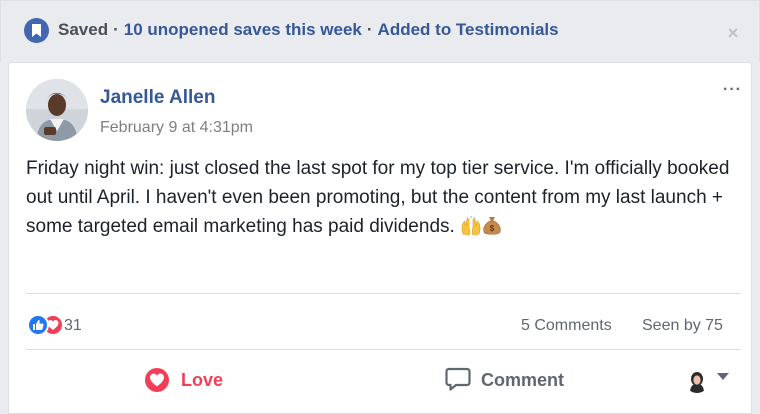 The height and width of the screenshot is (414, 760). Describe the element at coordinates (471, 230) in the screenshot. I see `raising-hands-icon` at that location.